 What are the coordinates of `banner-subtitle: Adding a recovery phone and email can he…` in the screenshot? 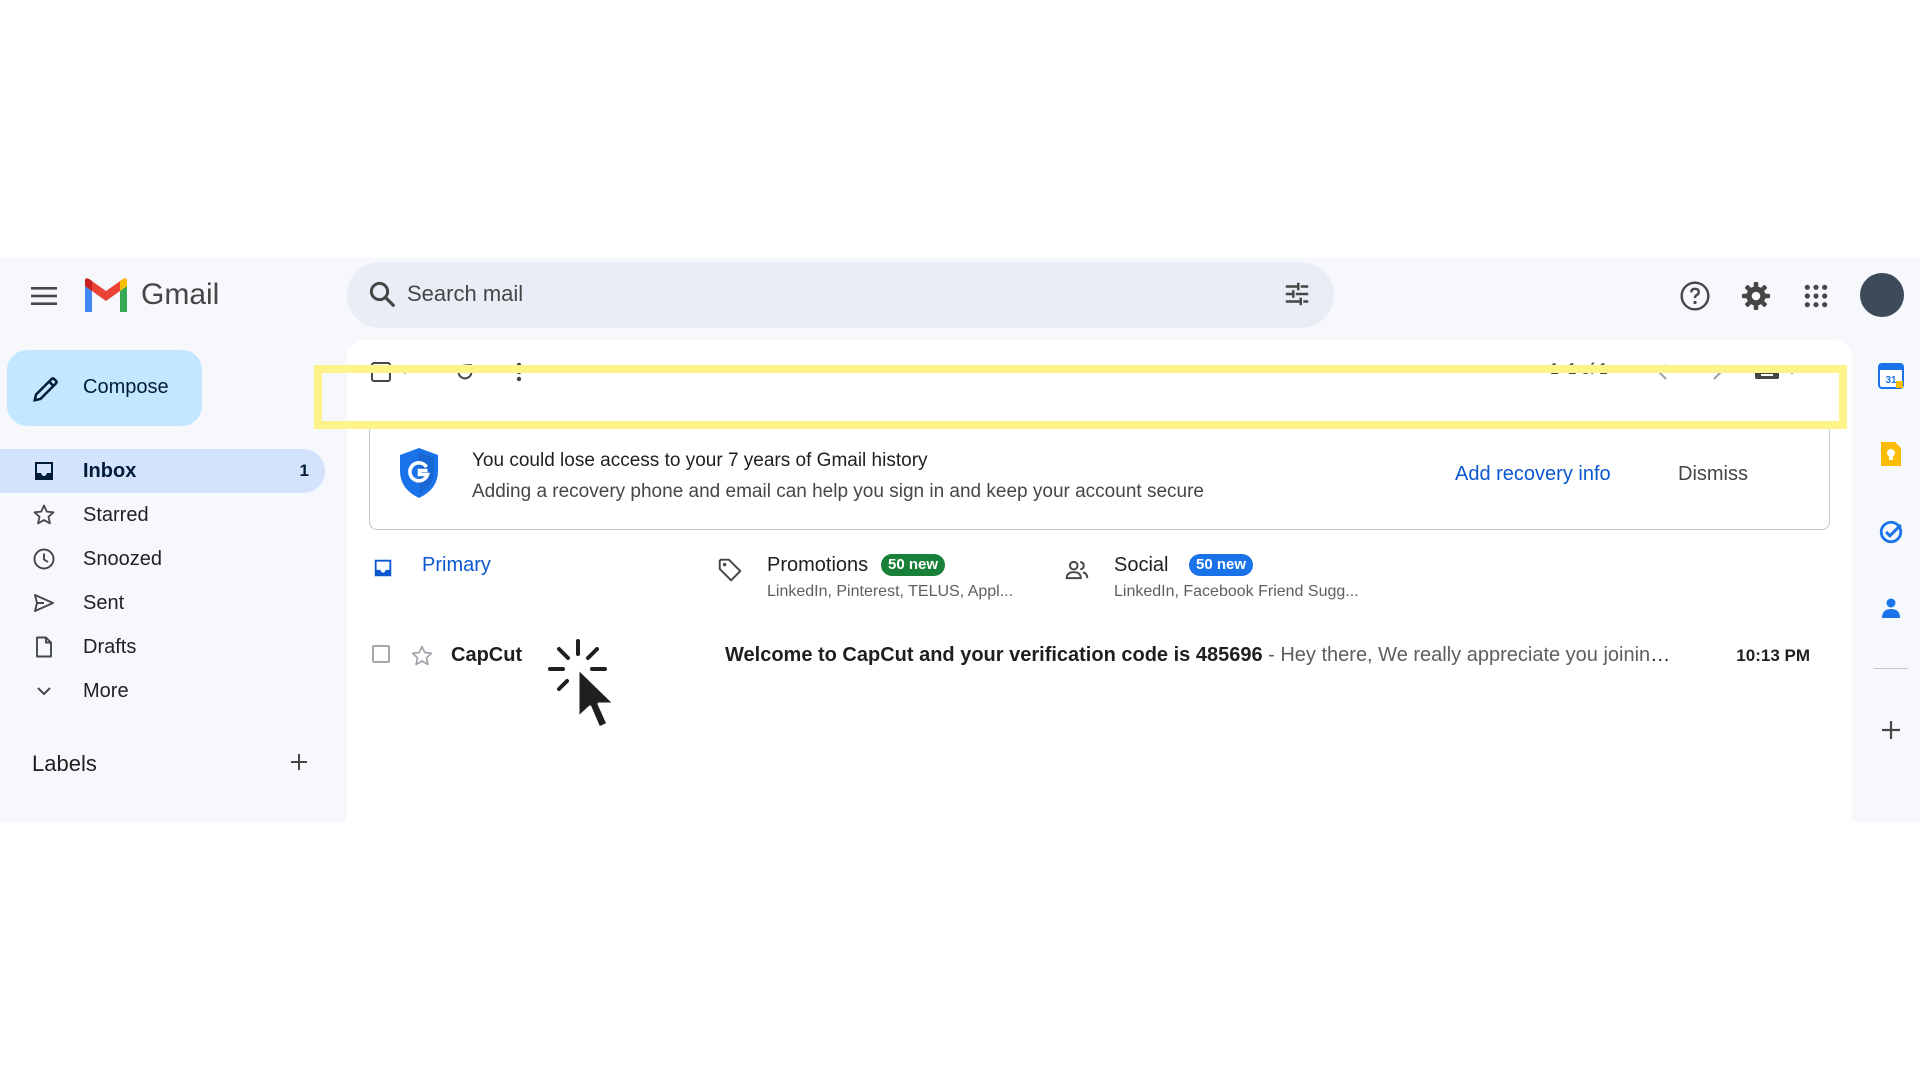 It's located at (838, 491).